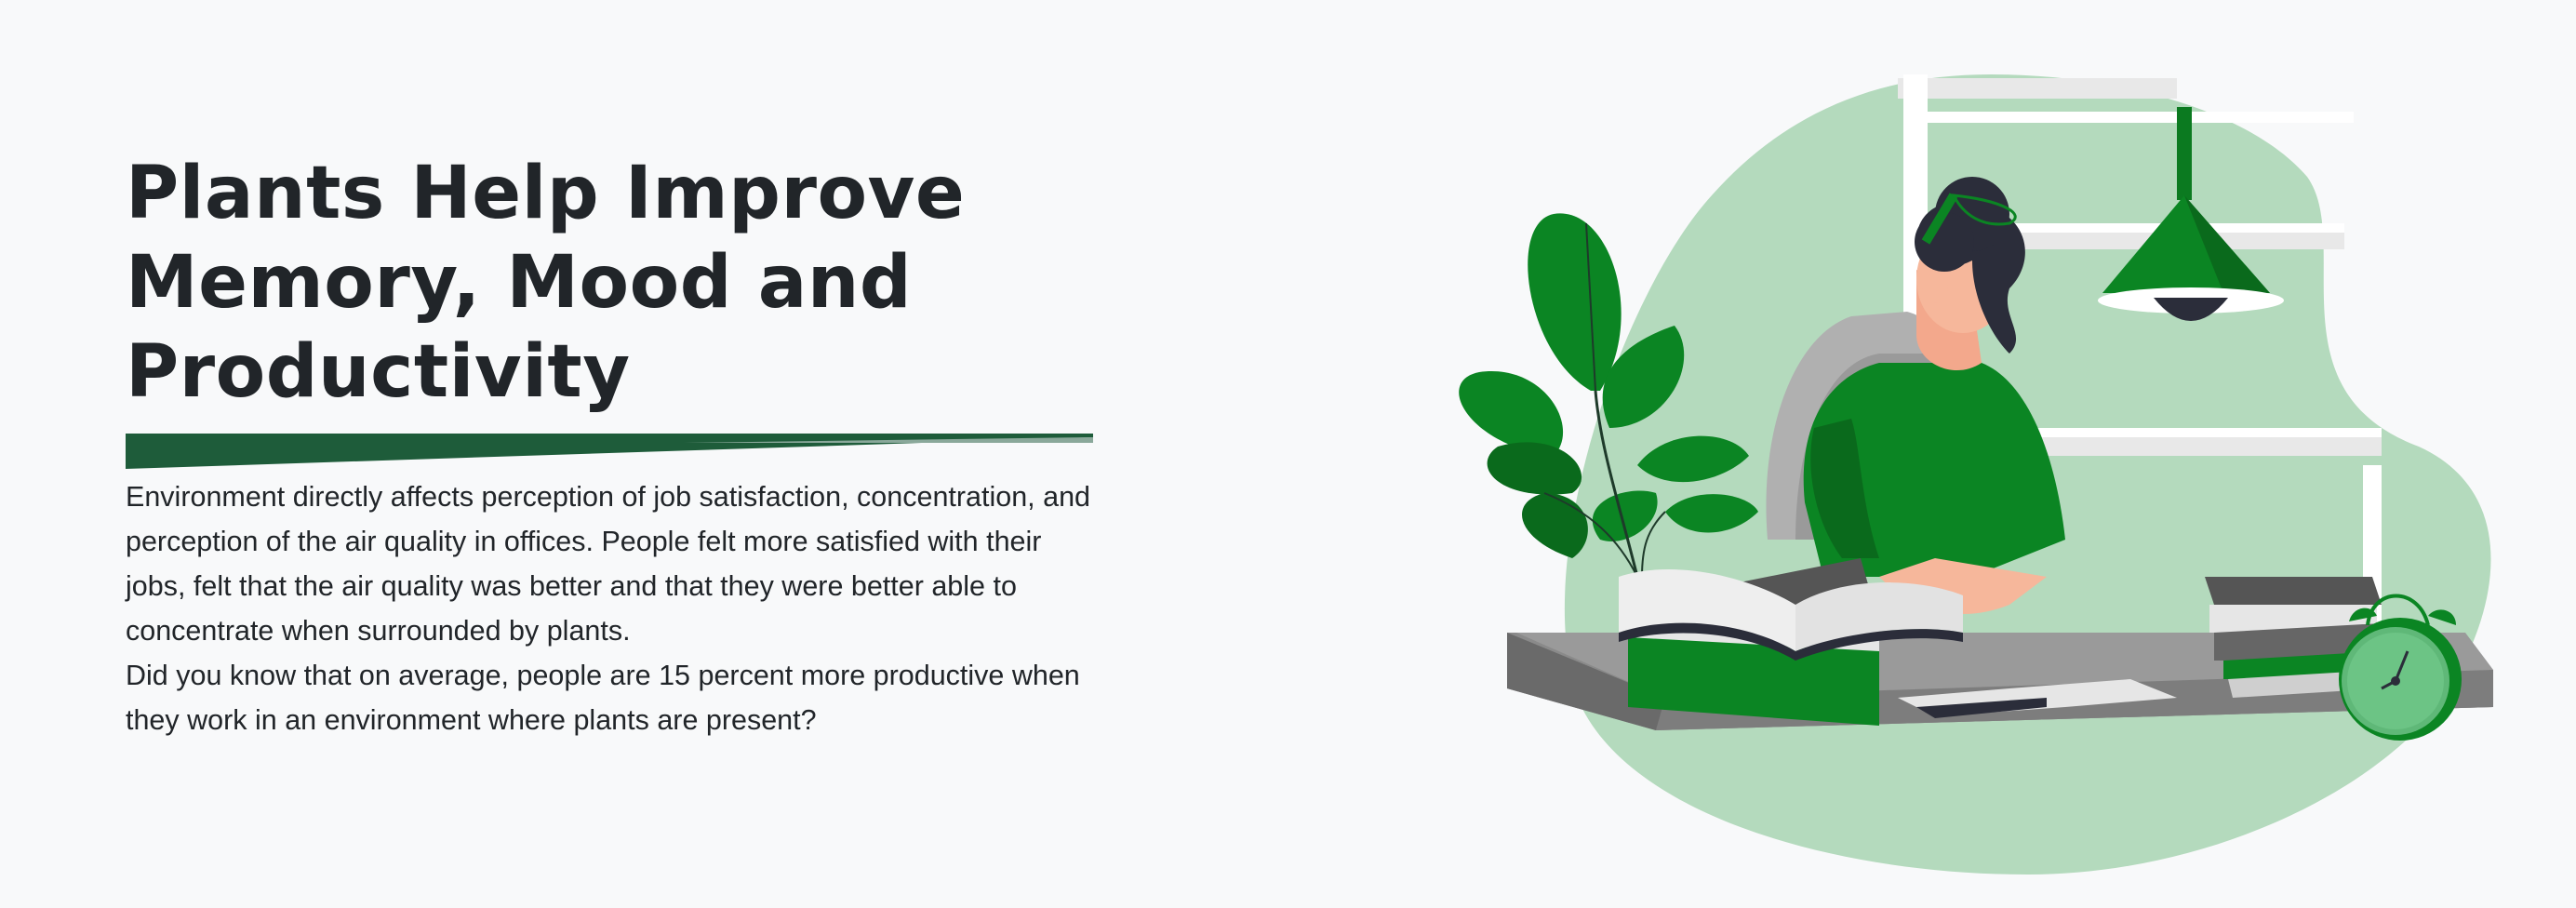 This screenshot has width=2576, height=908. I want to click on title-line-3: Productivity, so click(378, 372).